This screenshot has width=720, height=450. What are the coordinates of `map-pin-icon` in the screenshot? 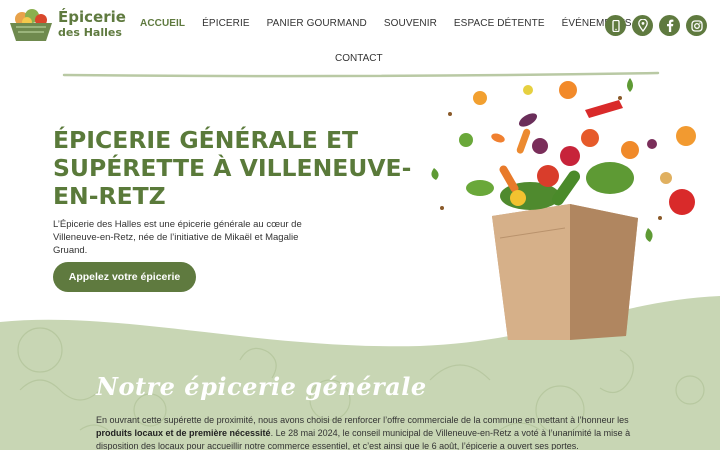 It's located at (642, 25).